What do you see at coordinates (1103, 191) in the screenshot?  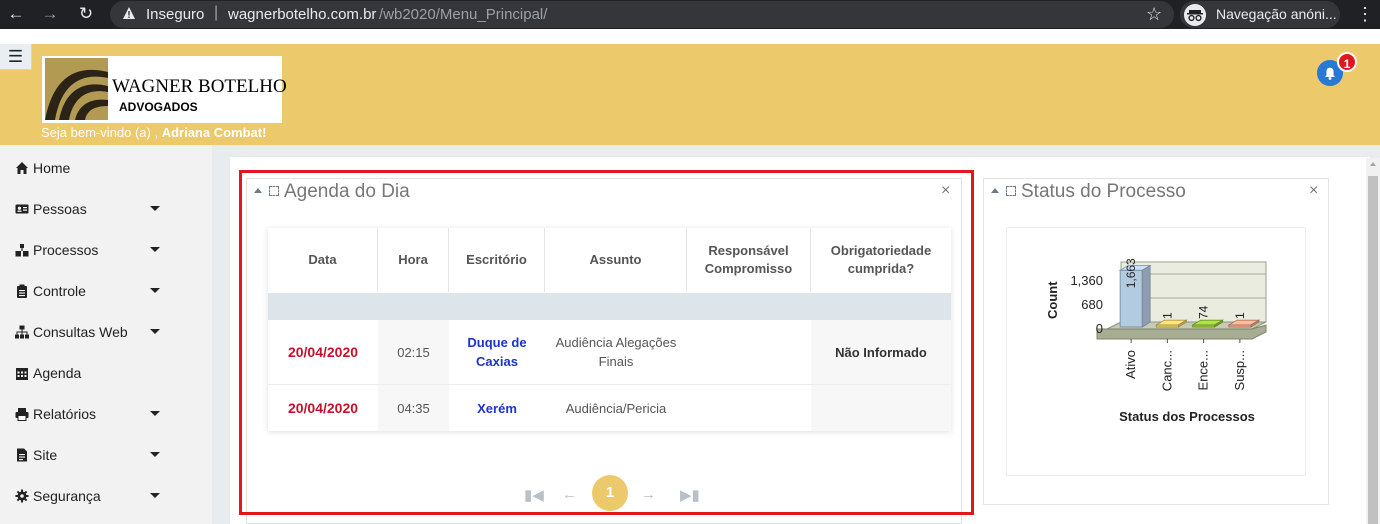 I see `status-title: Status do Processo` at bounding box center [1103, 191].